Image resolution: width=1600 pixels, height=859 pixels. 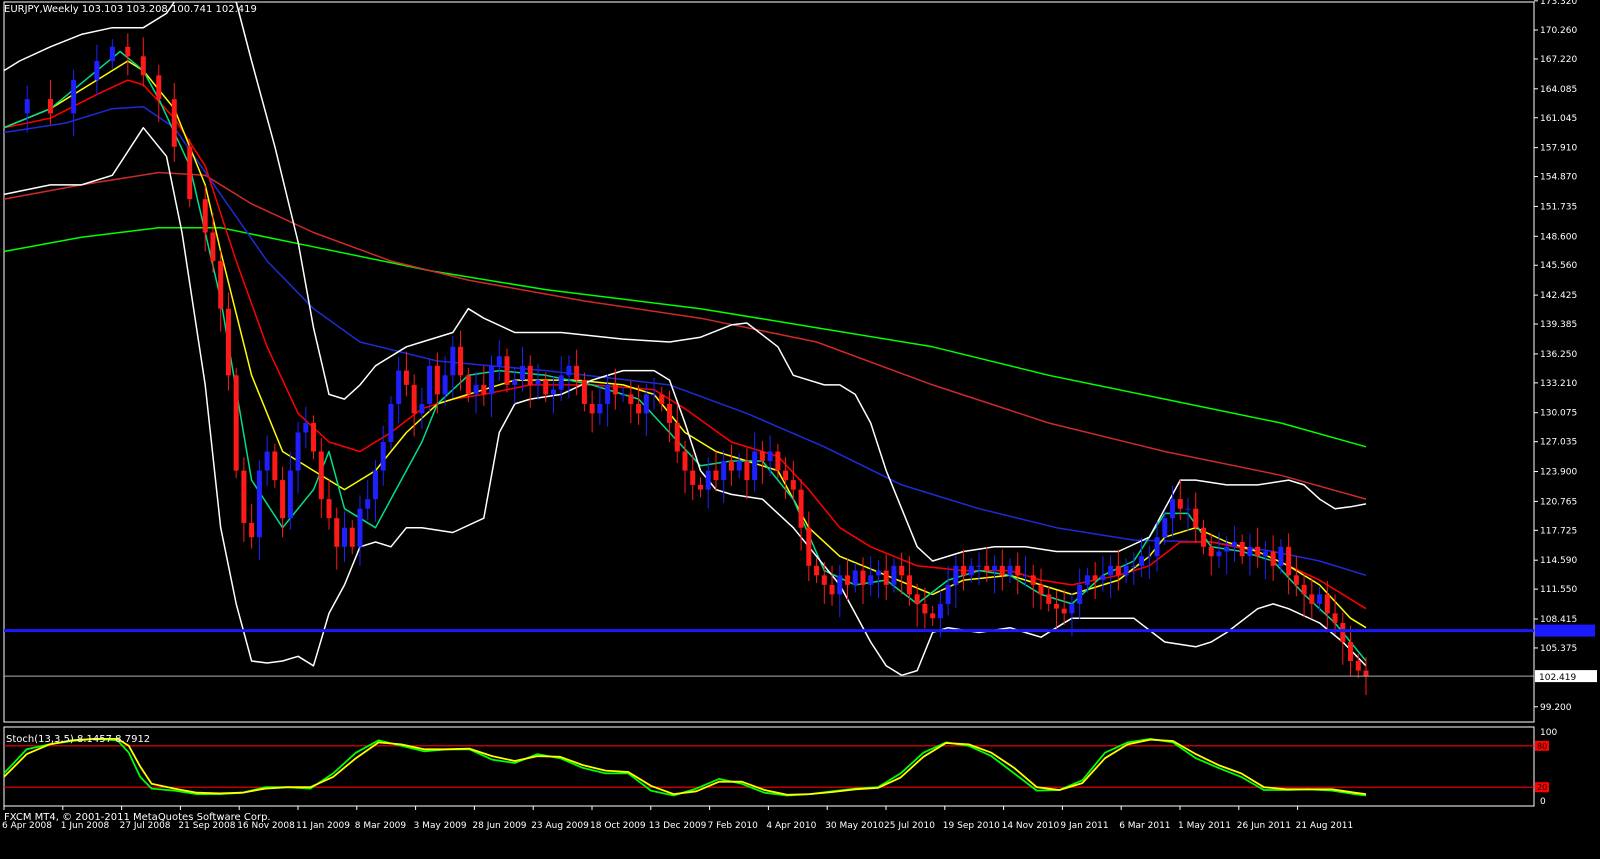 I want to click on price-tick-label: 145.560, so click(x=1558, y=266).